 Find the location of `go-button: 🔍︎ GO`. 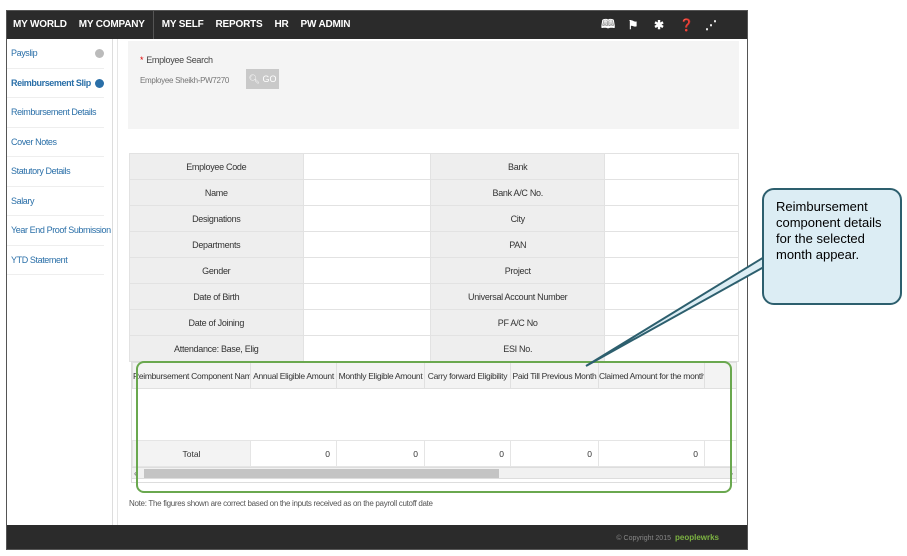

go-button: 🔍︎ GO is located at coordinates (262, 79).